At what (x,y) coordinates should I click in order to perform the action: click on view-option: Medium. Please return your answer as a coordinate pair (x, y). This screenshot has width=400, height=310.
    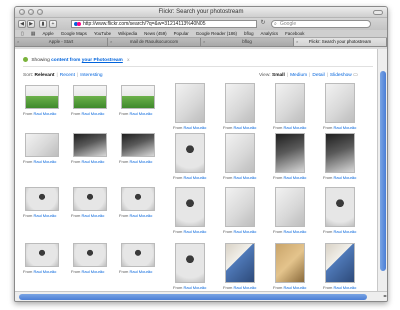
    Looking at the image, I should click on (298, 75).